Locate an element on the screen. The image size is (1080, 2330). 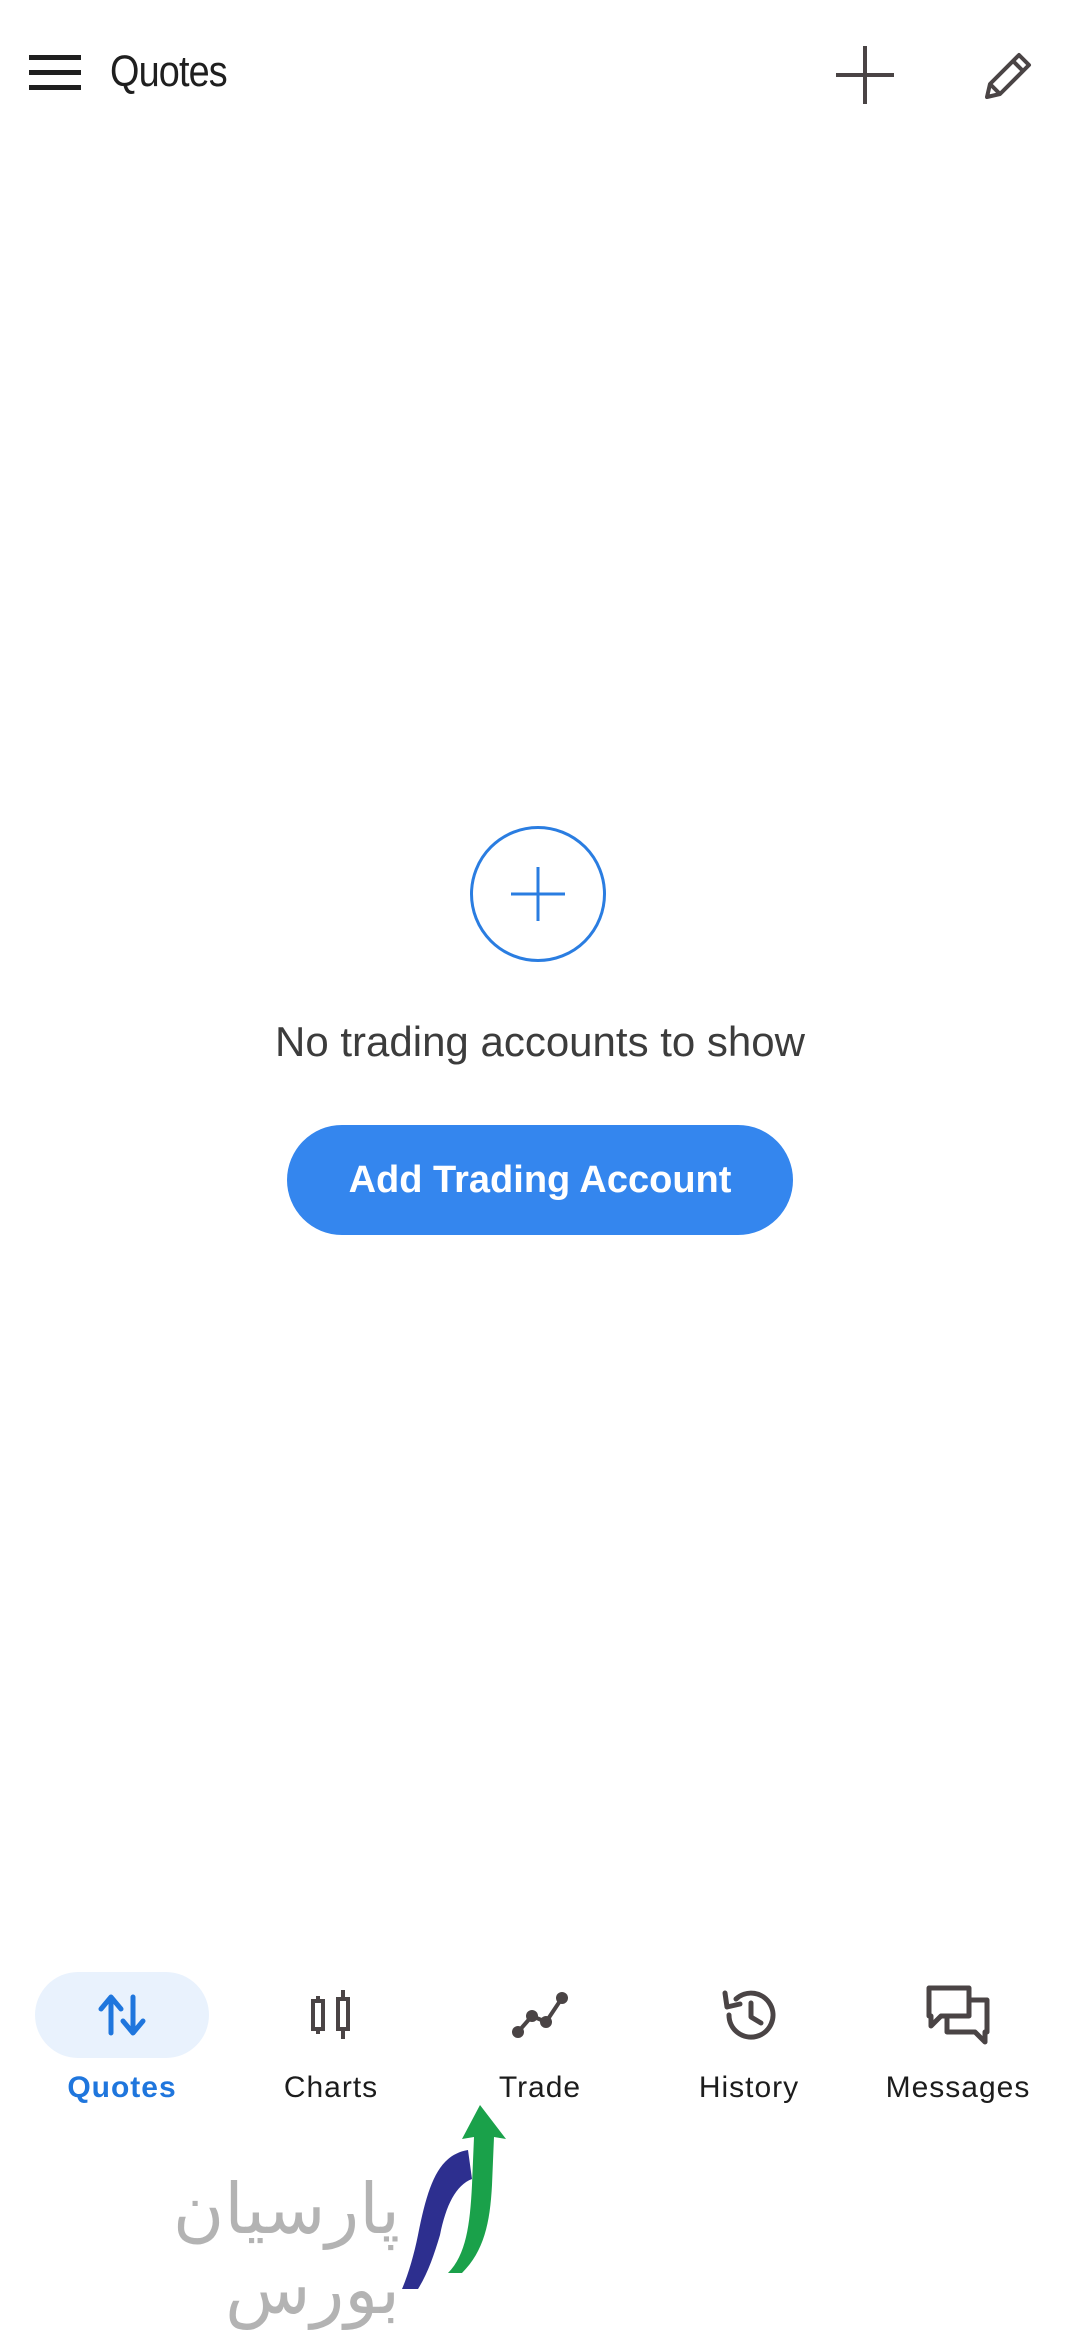
top-app-bar: Quotes is located at coordinates (540, 73).